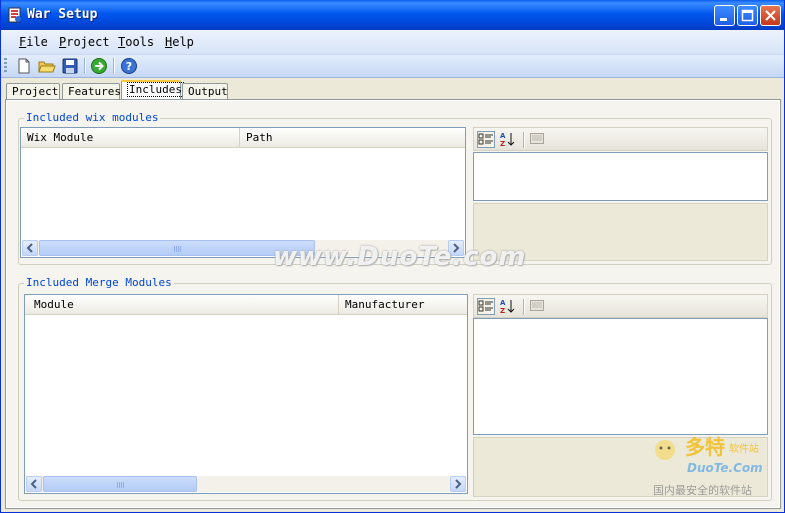  I want to click on close-button, so click(770, 15).